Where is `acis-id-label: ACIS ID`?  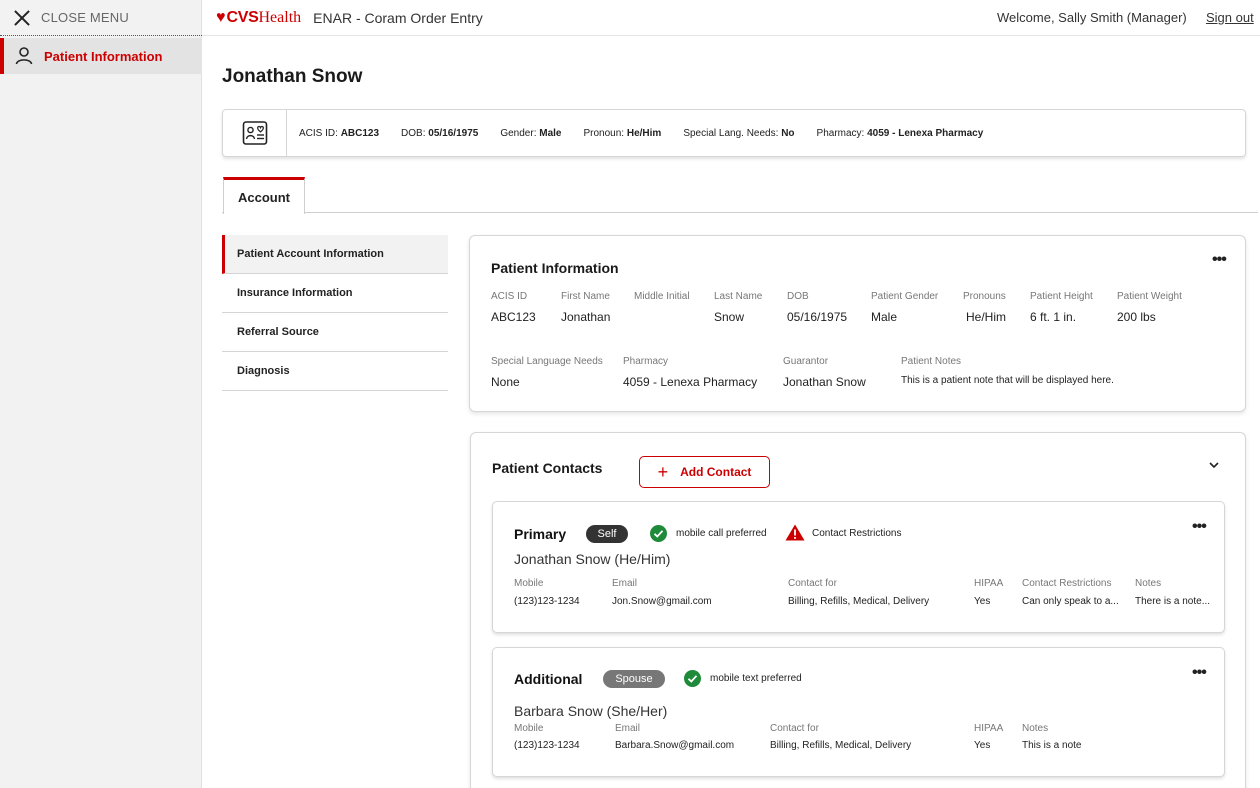 acis-id-label: ACIS ID is located at coordinates (509, 296).